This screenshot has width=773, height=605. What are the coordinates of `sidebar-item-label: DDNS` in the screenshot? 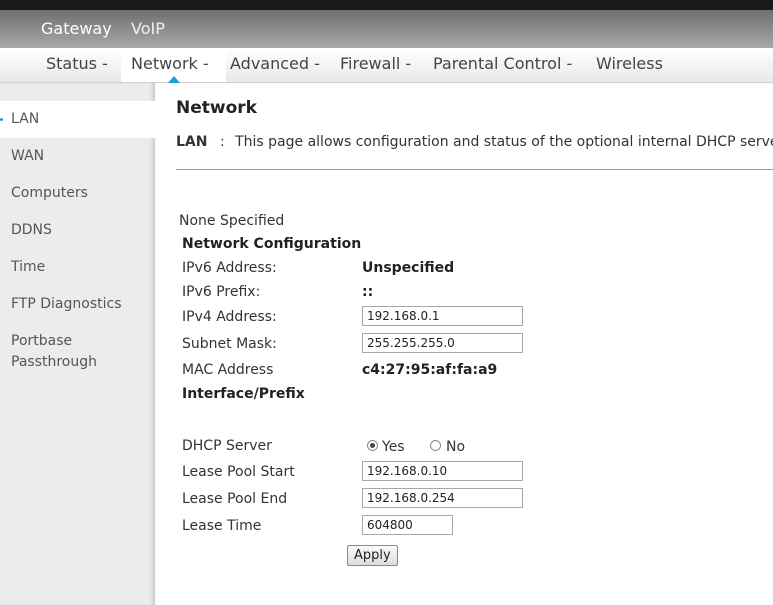 It's located at (31, 230).